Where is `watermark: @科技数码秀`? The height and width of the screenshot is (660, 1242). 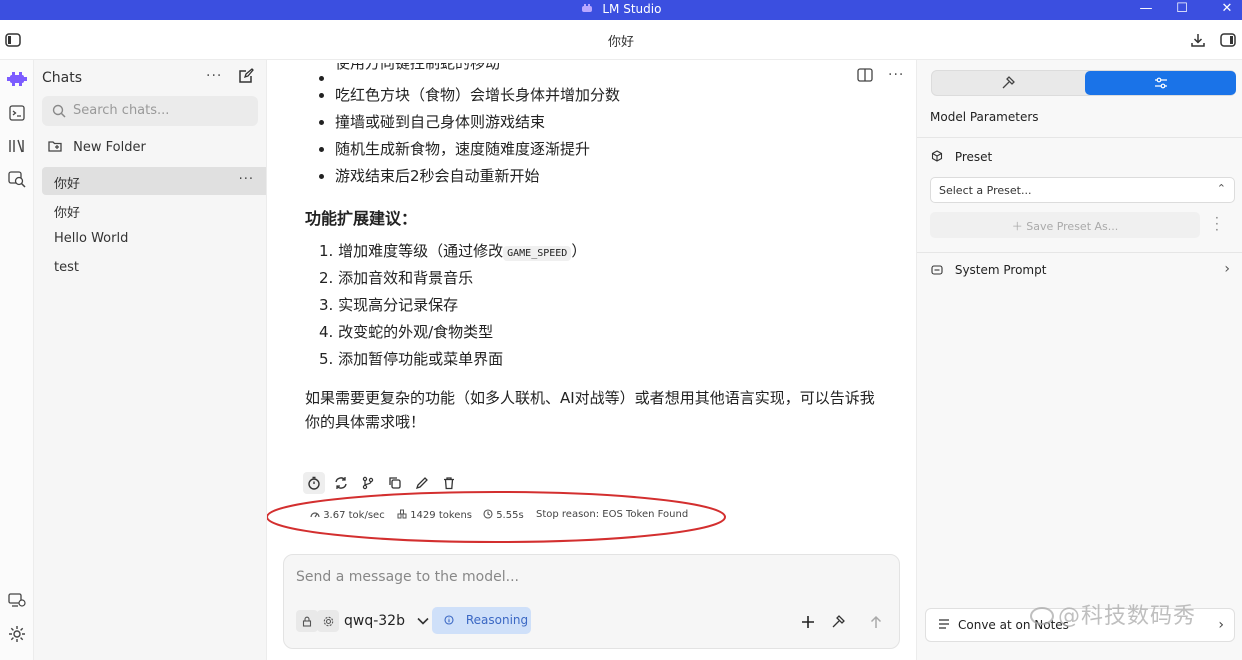 watermark: @科技数码秀 is located at coordinates (1113, 614).